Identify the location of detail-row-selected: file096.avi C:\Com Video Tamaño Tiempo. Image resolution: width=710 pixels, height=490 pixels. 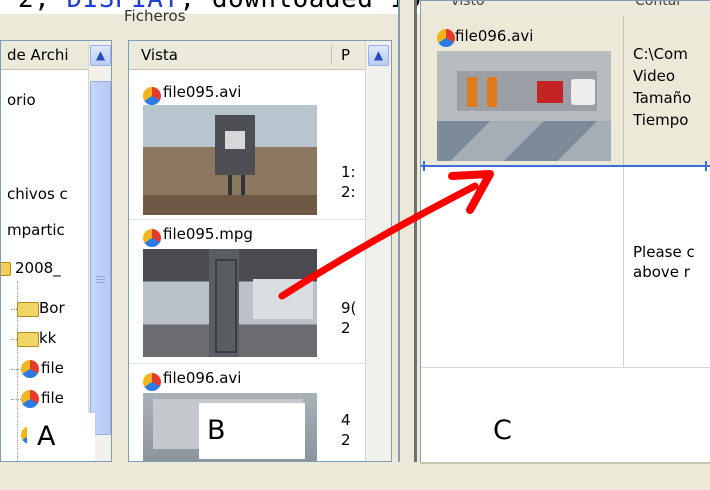
(565, 90).